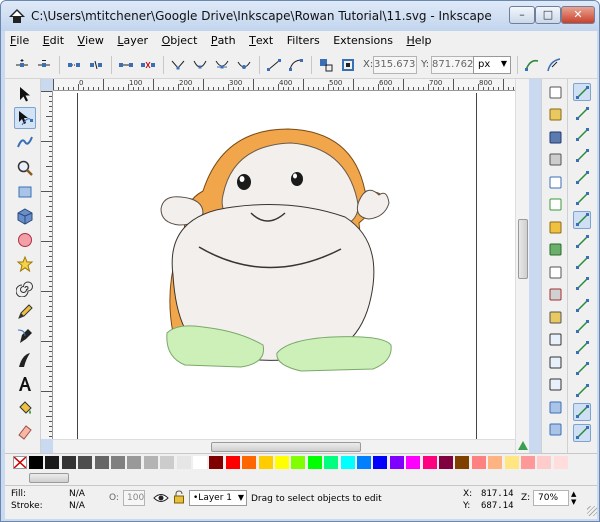 This screenshot has height=522, width=600. I want to click on no-paint-swatch, so click(20, 462).